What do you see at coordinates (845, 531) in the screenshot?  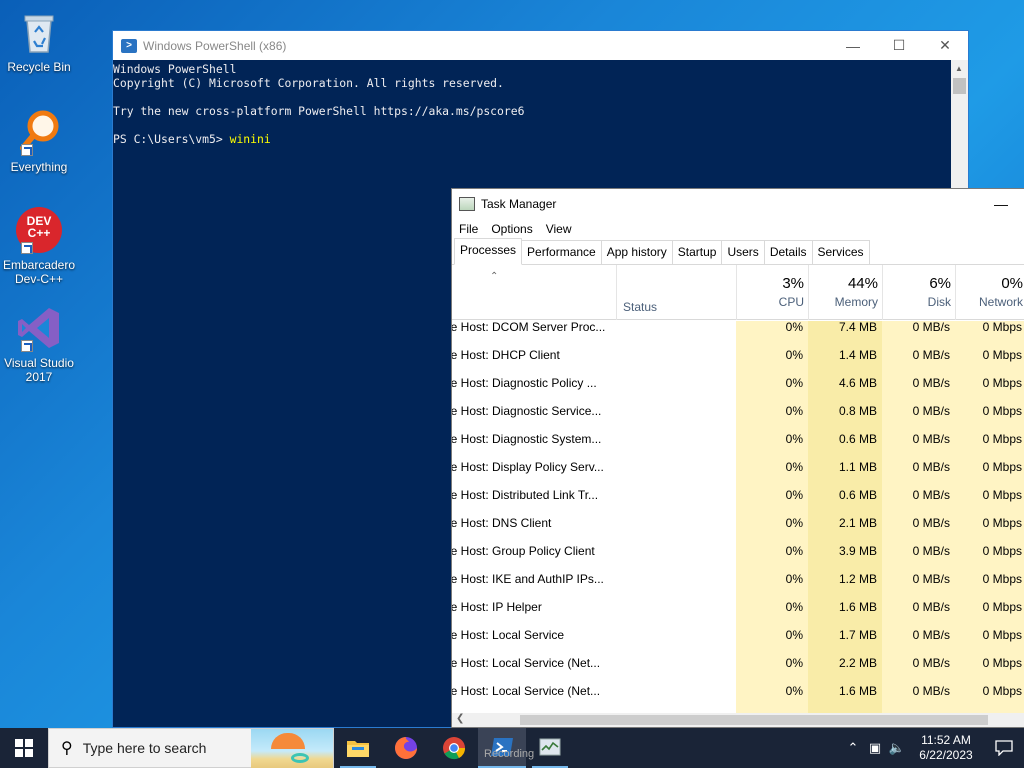 I see `memory-value: 2.1 MB` at bounding box center [845, 531].